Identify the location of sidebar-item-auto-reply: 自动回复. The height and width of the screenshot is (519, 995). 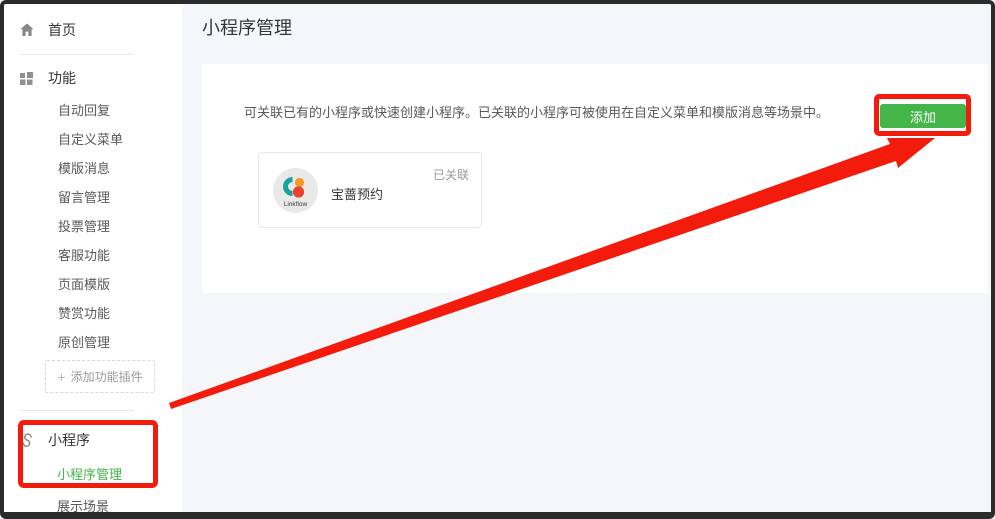
(93, 110).